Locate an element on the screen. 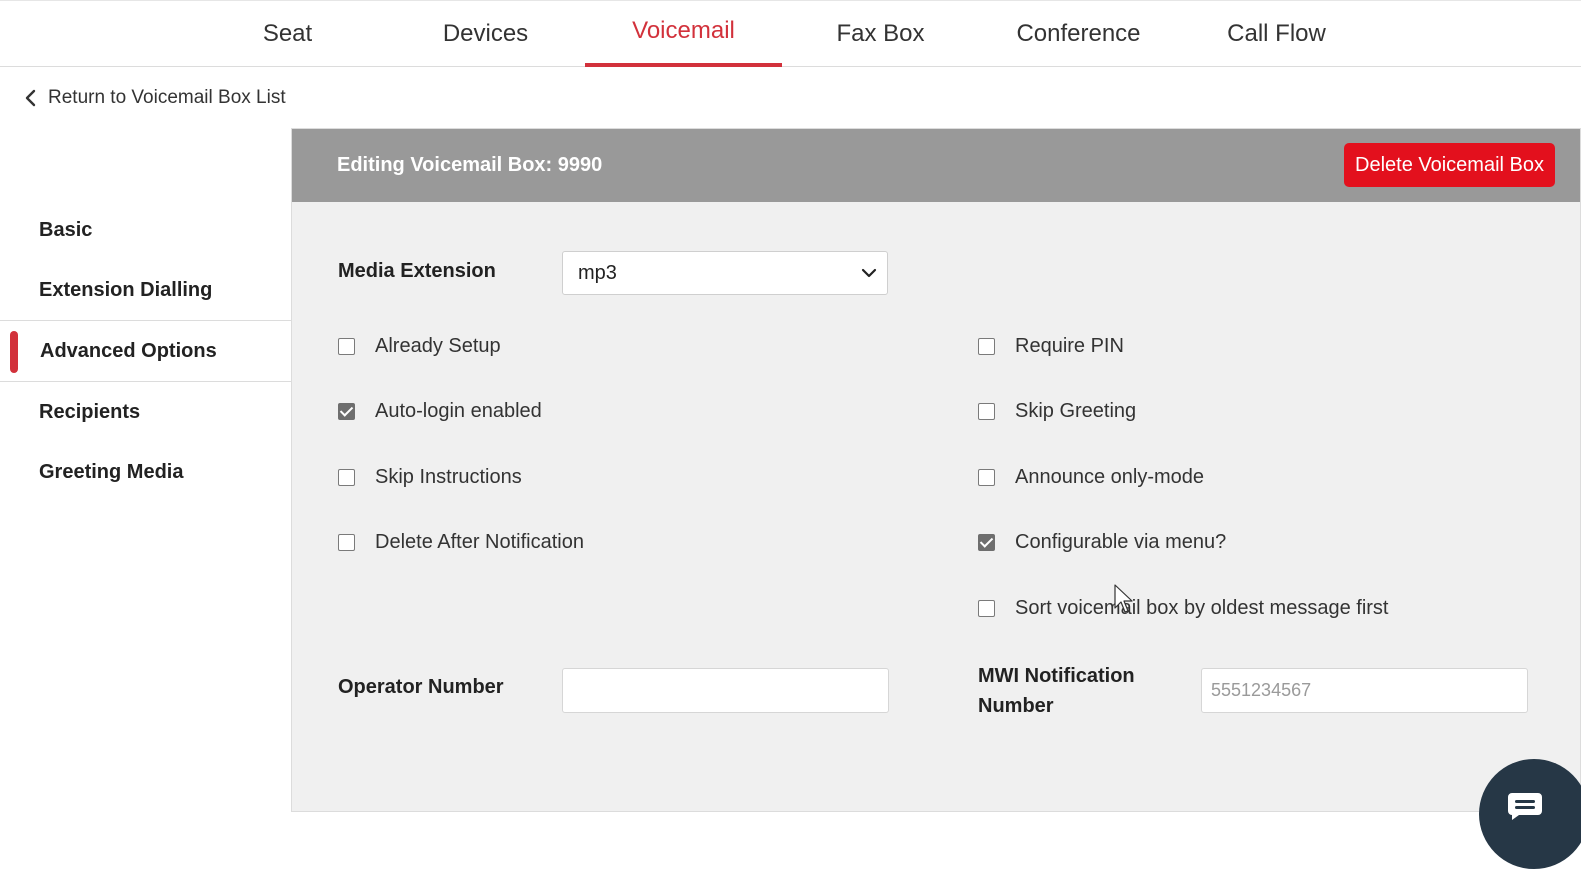 Image resolution: width=1581 pixels, height=869 pixels. nav-item-label: Recipients is located at coordinates (90, 411).